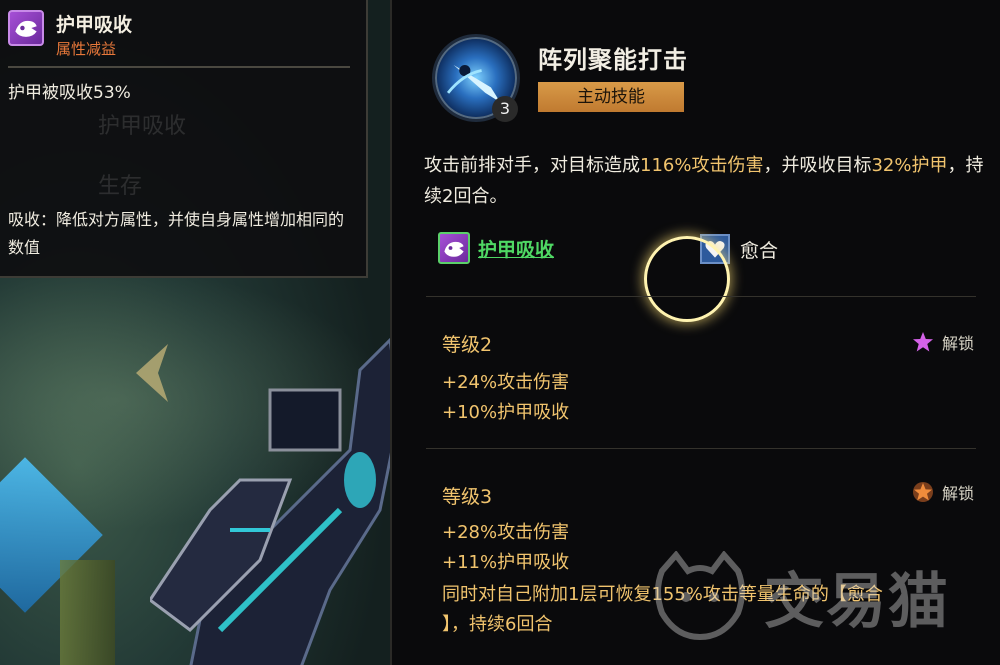  Describe the element at coordinates (120, 186) in the screenshot. I see `faded-list-item: 生存` at that location.